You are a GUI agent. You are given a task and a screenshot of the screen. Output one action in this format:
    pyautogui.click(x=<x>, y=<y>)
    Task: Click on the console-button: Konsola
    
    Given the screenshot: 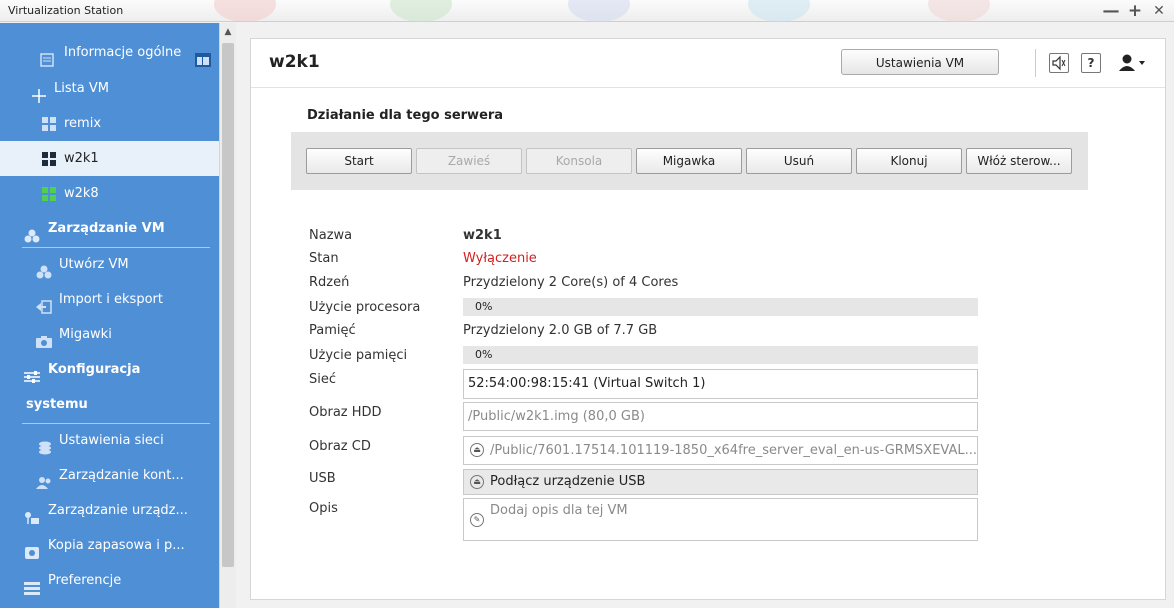 What is the action you would take?
    pyautogui.click(x=579, y=161)
    